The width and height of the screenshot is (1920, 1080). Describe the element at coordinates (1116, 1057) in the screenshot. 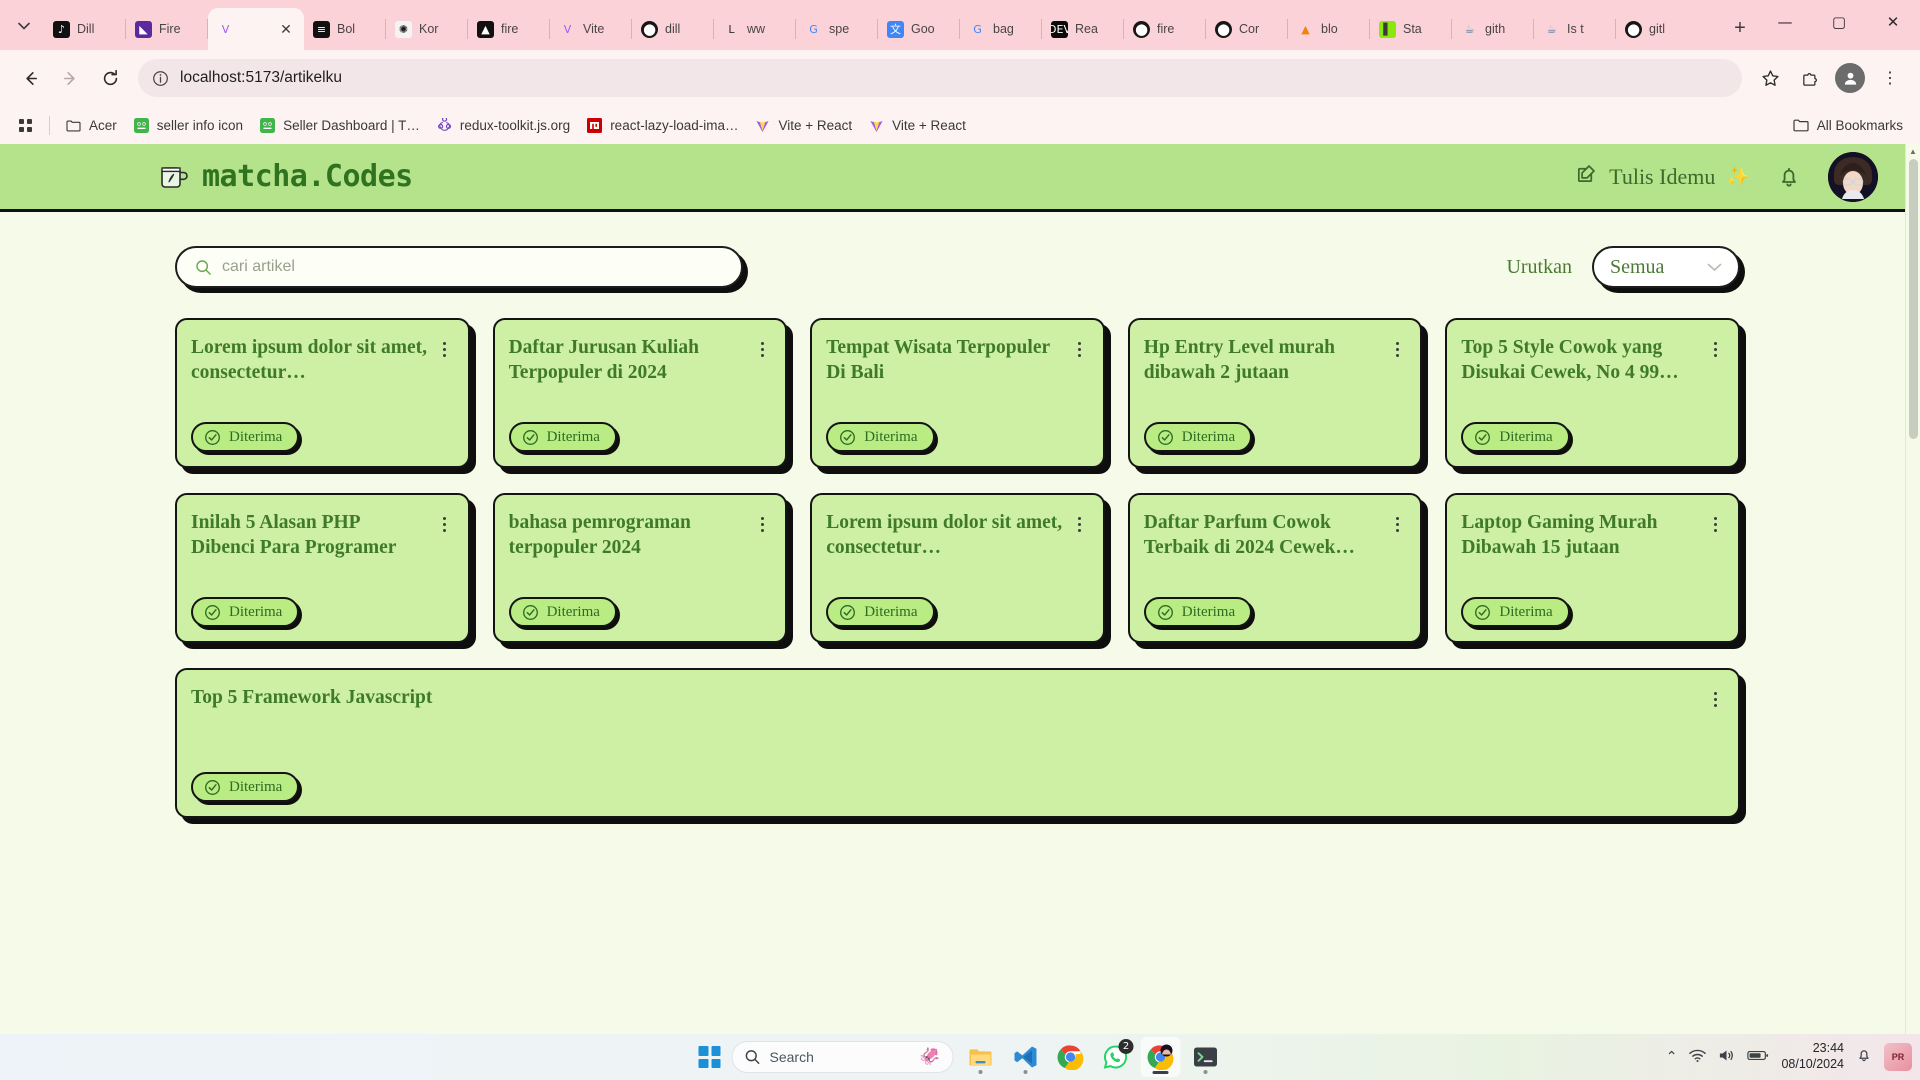

I see `whatsapp-icon: 2` at that location.